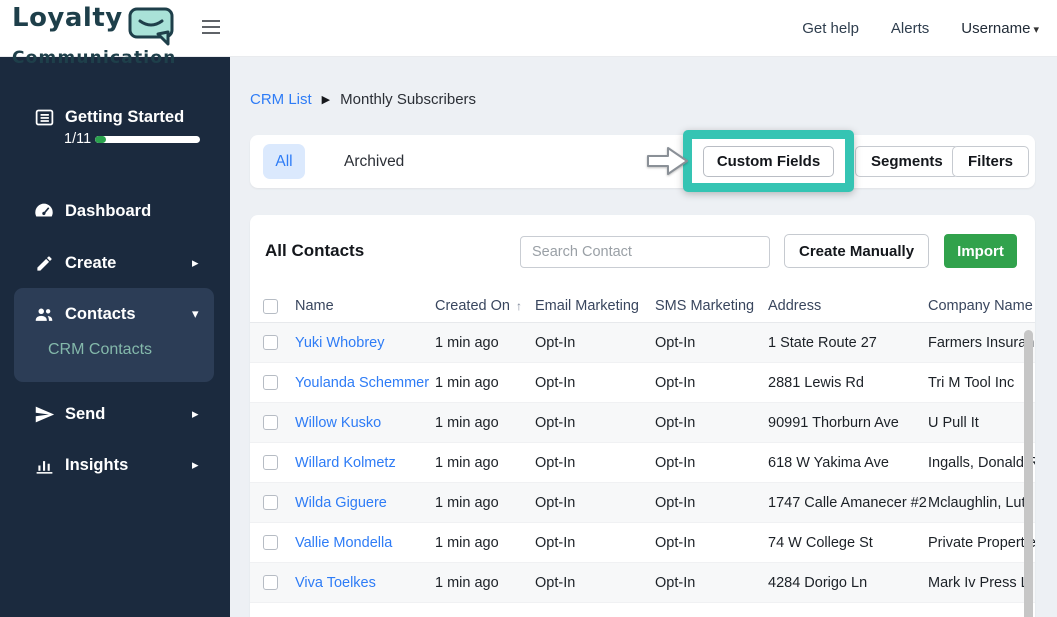  What do you see at coordinates (518, 306) in the screenshot?
I see `sort-ascending-icon: ↑` at bounding box center [518, 306].